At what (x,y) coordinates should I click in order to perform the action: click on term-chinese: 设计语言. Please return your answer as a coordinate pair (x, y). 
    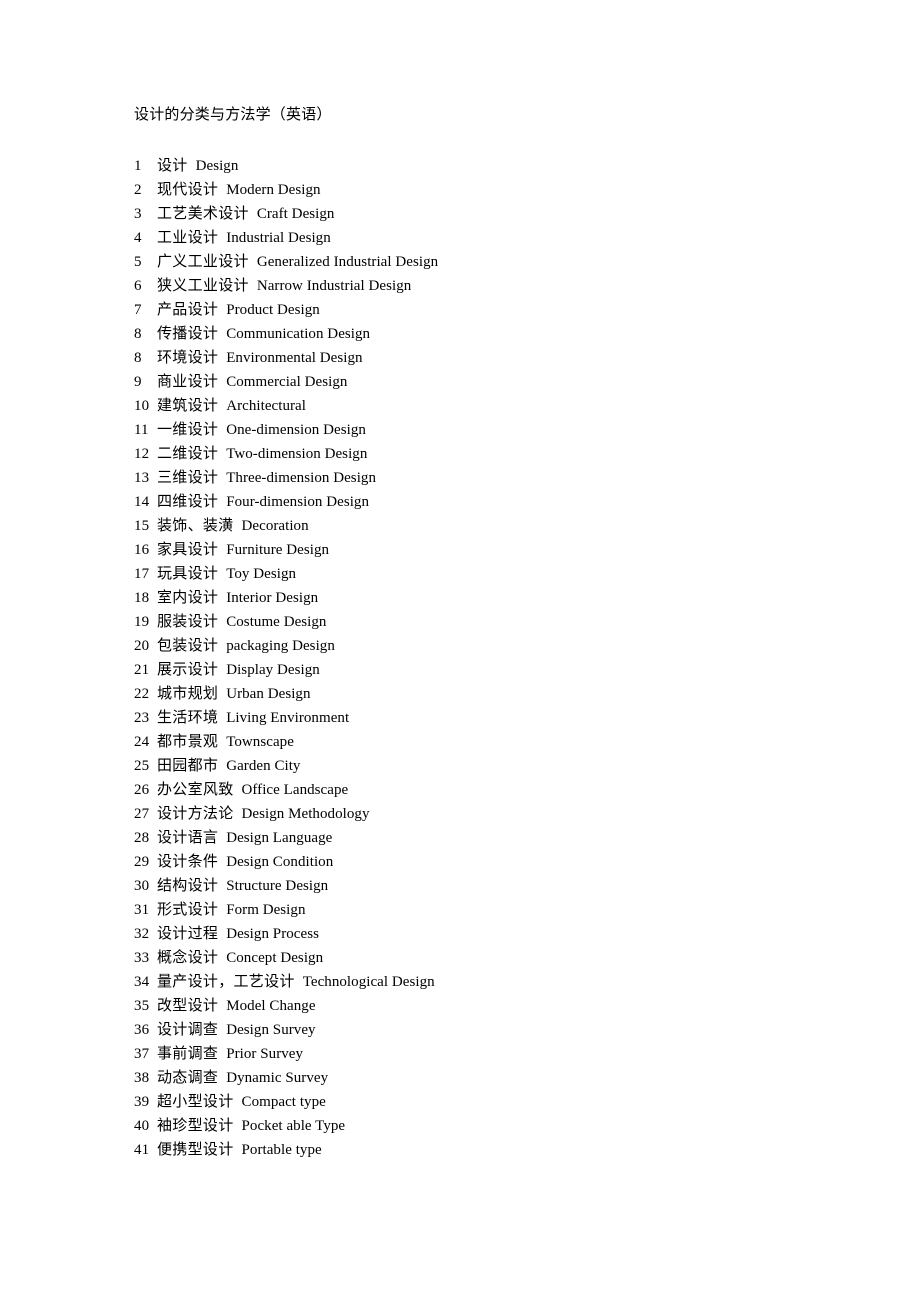
    Looking at the image, I should click on (188, 838).